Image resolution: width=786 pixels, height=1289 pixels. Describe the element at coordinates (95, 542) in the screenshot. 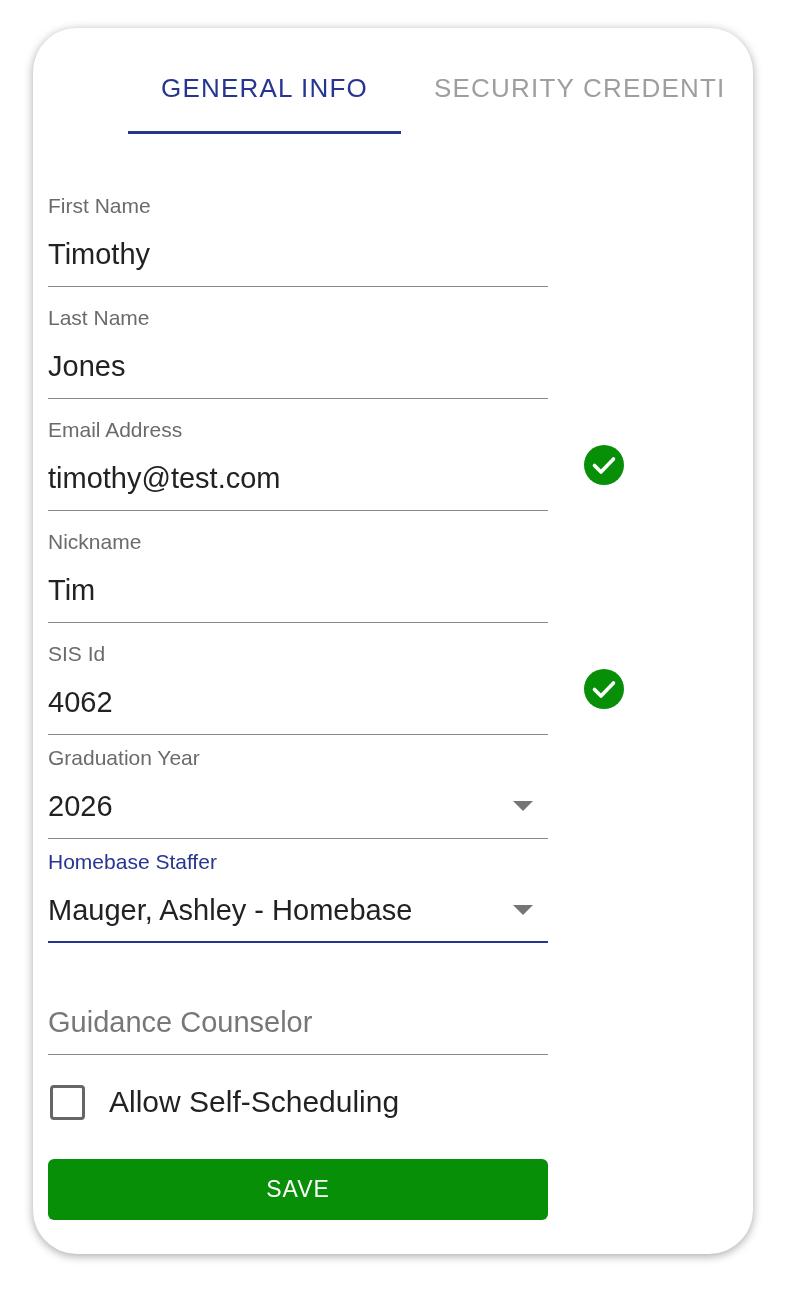

I see `field-label: Nickname` at that location.